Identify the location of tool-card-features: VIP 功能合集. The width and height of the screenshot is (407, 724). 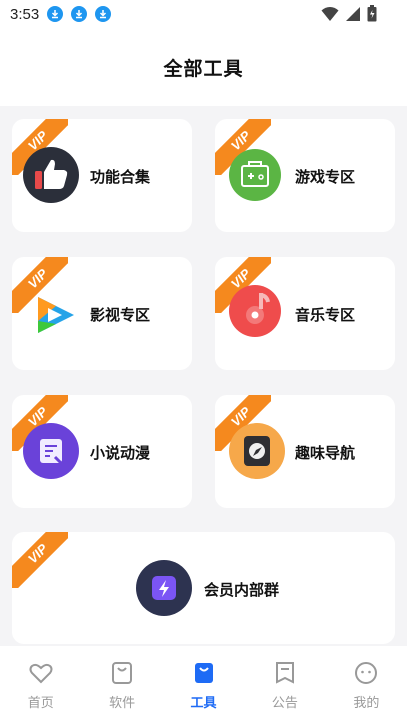
(102, 175).